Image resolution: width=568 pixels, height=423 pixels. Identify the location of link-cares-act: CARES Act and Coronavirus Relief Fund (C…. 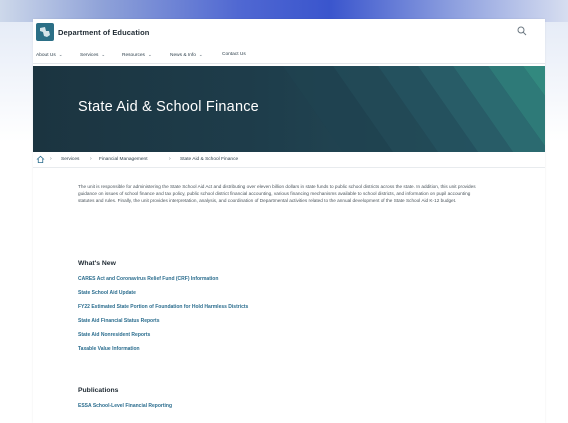
(148, 279).